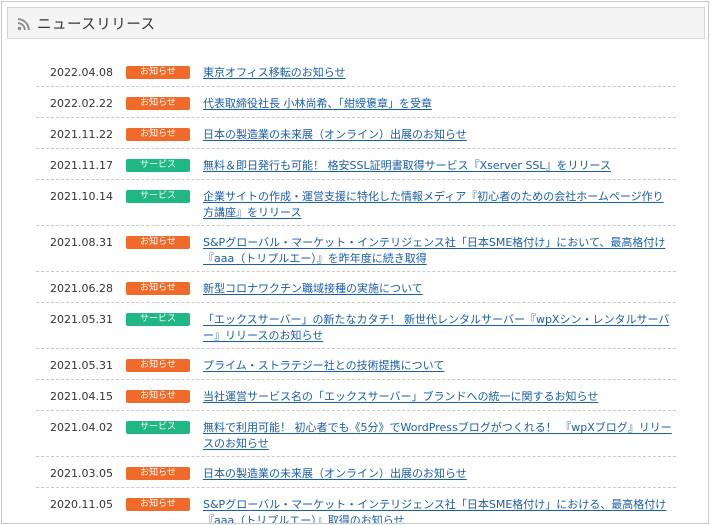 Image resolution: width=710 pixels, height=525 pixels. What do you see at coordinates (81, 288) in the screenshot?
I see `news-date: 2021.06.28` at bounding box center [81, 288].